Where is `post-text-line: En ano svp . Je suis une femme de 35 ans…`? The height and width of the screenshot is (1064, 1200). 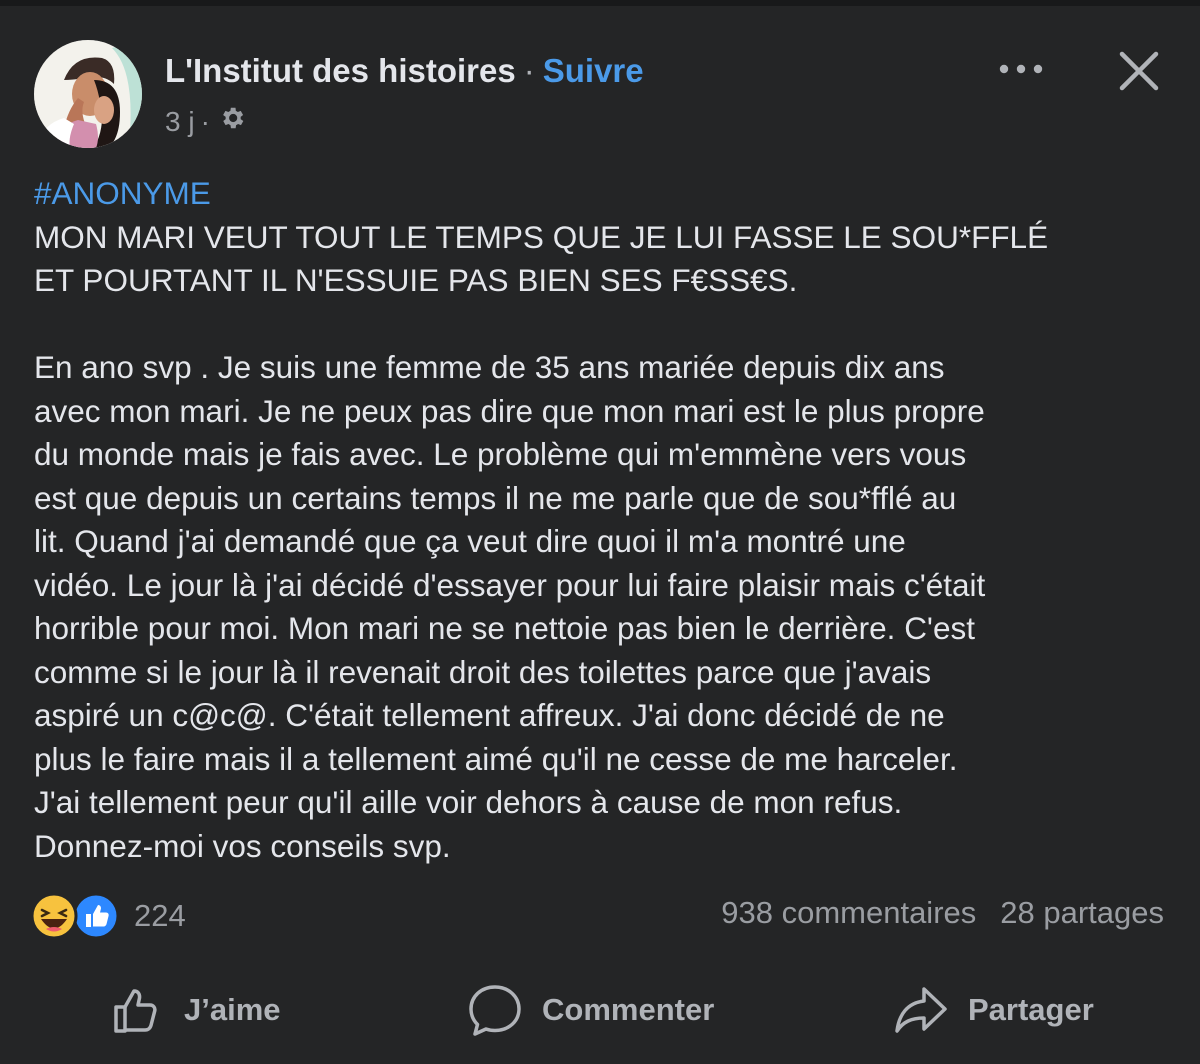
post-text-line: En ano svp . Je suis une femme de 35 ans… is located at coordinates (489, 367).